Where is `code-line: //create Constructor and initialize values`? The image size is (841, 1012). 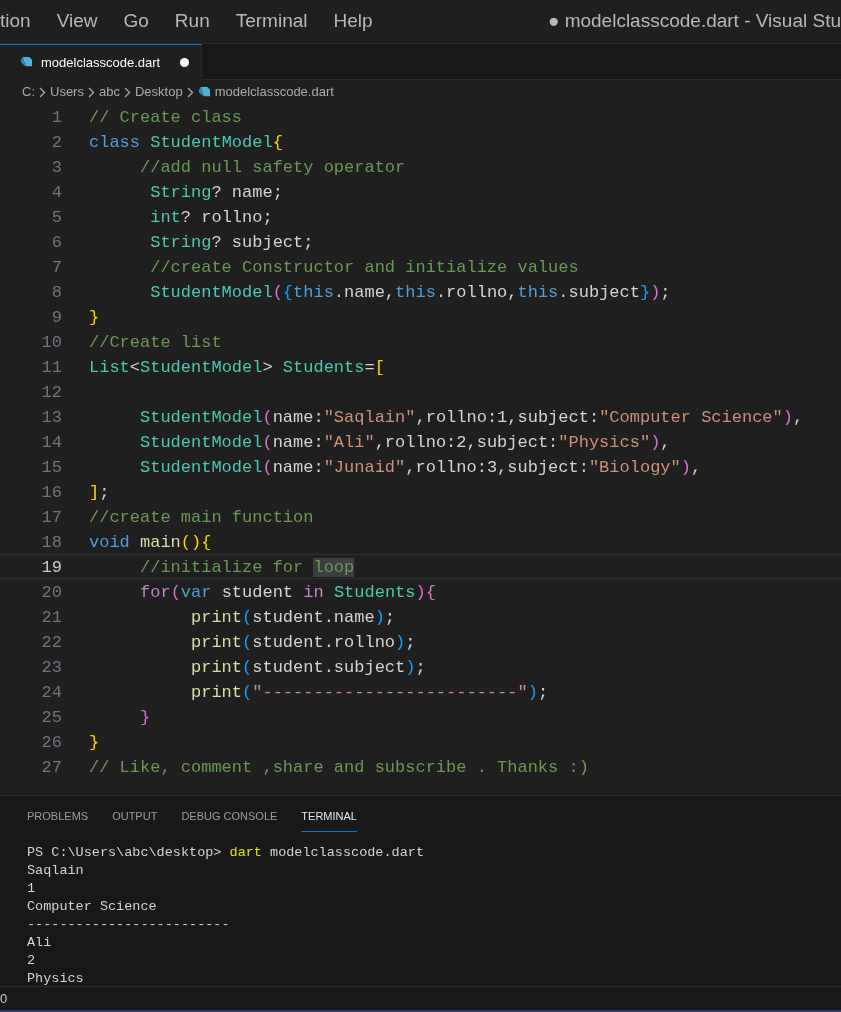
code-line: //create Constructor and initialize values is located at coordinates (364, 267).